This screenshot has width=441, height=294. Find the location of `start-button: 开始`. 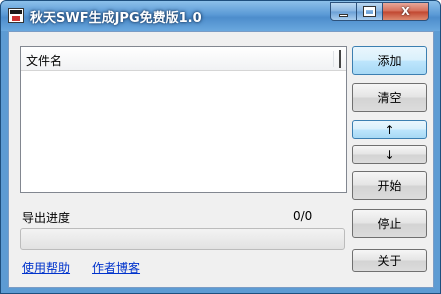

start-button: 开始 is located at coordinates (389, 185).